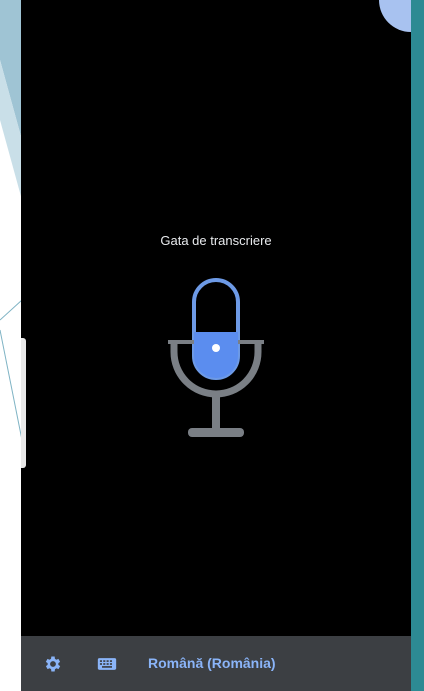 The height and width of the screenshot is (691, 424). I want to click on settings-button, so click(53, 664).